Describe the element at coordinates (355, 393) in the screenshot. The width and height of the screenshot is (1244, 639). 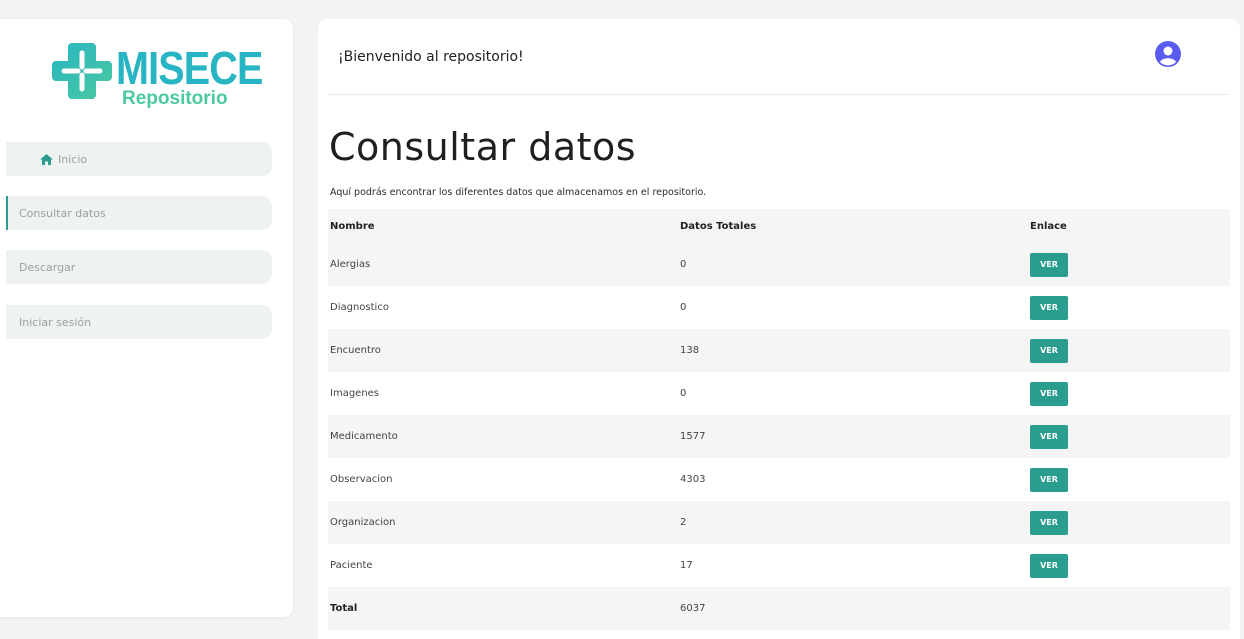
I see `row-name: Imagenes` at that location.